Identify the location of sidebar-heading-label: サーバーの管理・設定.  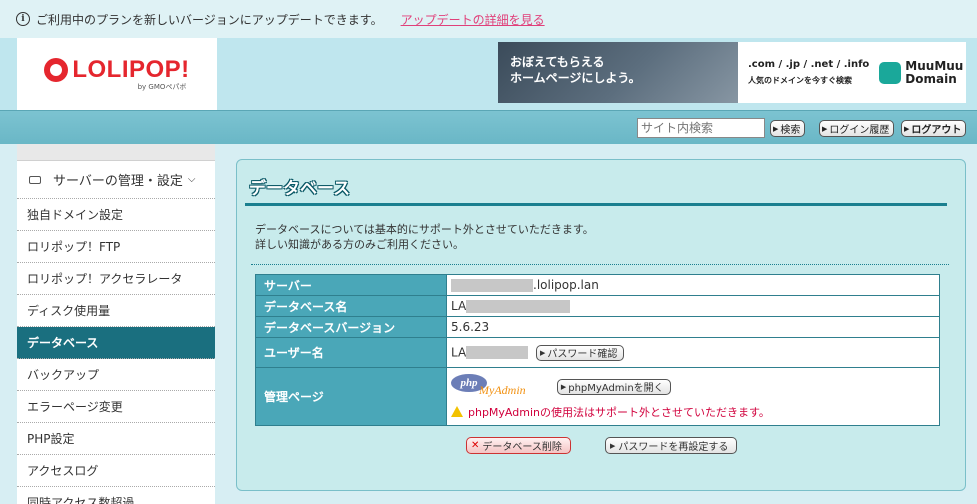
(118, 181).